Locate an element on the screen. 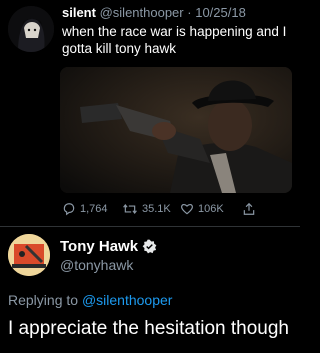 The width and height of the screenshot is (320, 353). reply-action: 1,764 is located at coordinates (85, 209).